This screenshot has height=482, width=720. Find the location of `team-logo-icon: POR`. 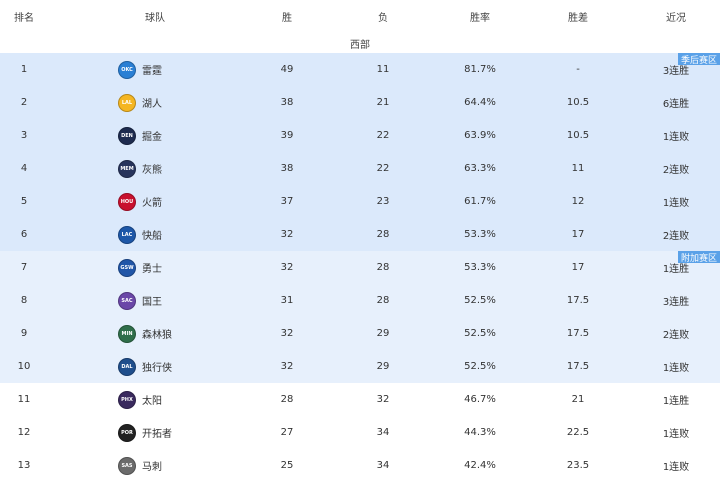

team-logo-icon: POR is located at coordinates (127, 432).